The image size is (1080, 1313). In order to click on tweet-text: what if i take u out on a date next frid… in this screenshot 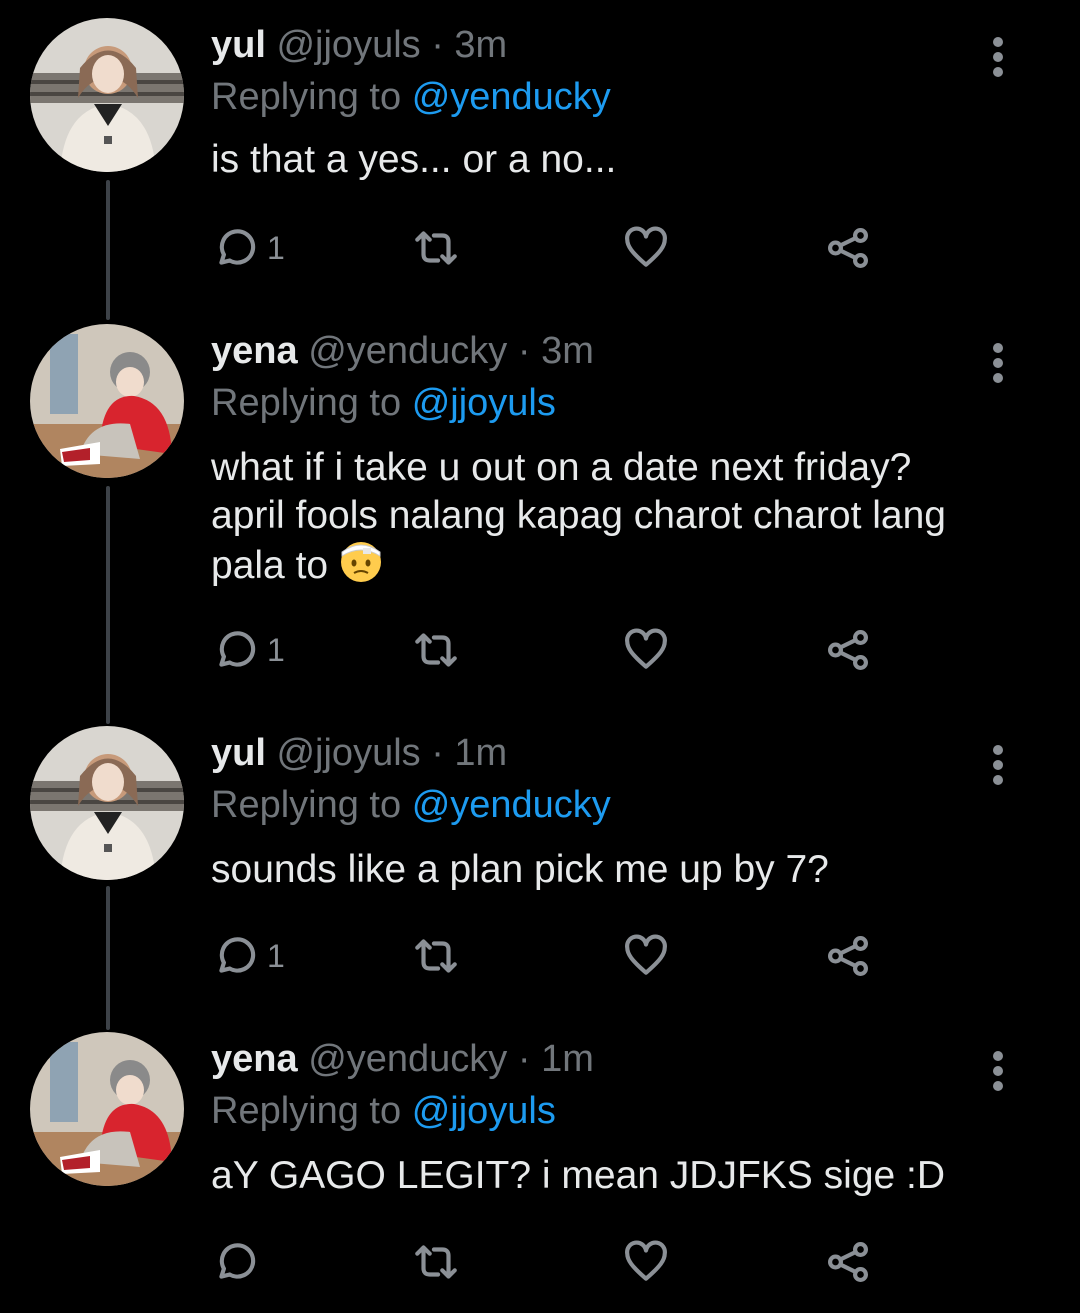, I will do `click(631, 520)`.